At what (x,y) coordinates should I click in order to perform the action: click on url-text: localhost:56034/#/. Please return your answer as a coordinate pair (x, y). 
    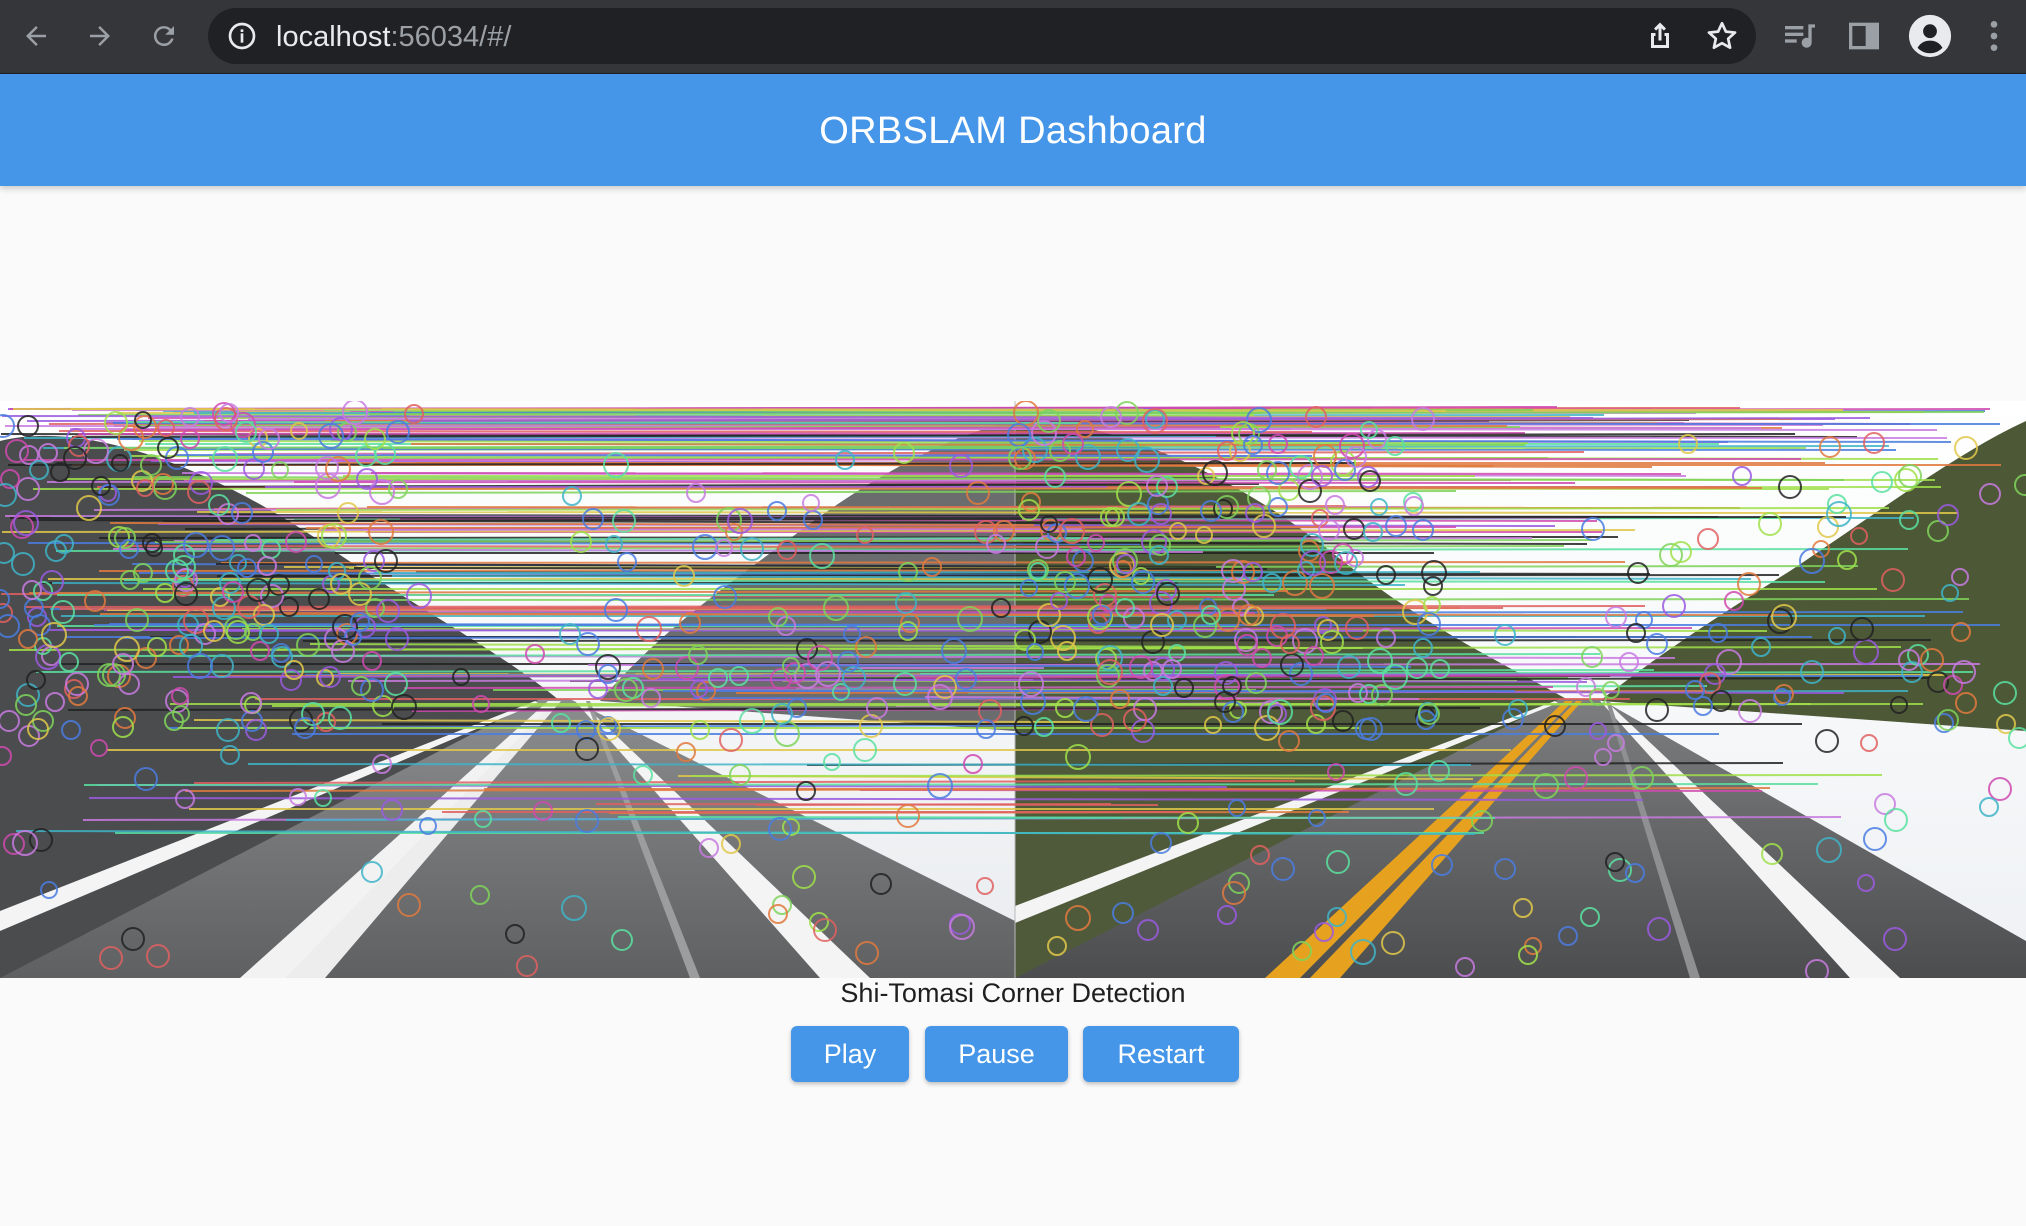
    Looking at the image, I should click on (393, 37).